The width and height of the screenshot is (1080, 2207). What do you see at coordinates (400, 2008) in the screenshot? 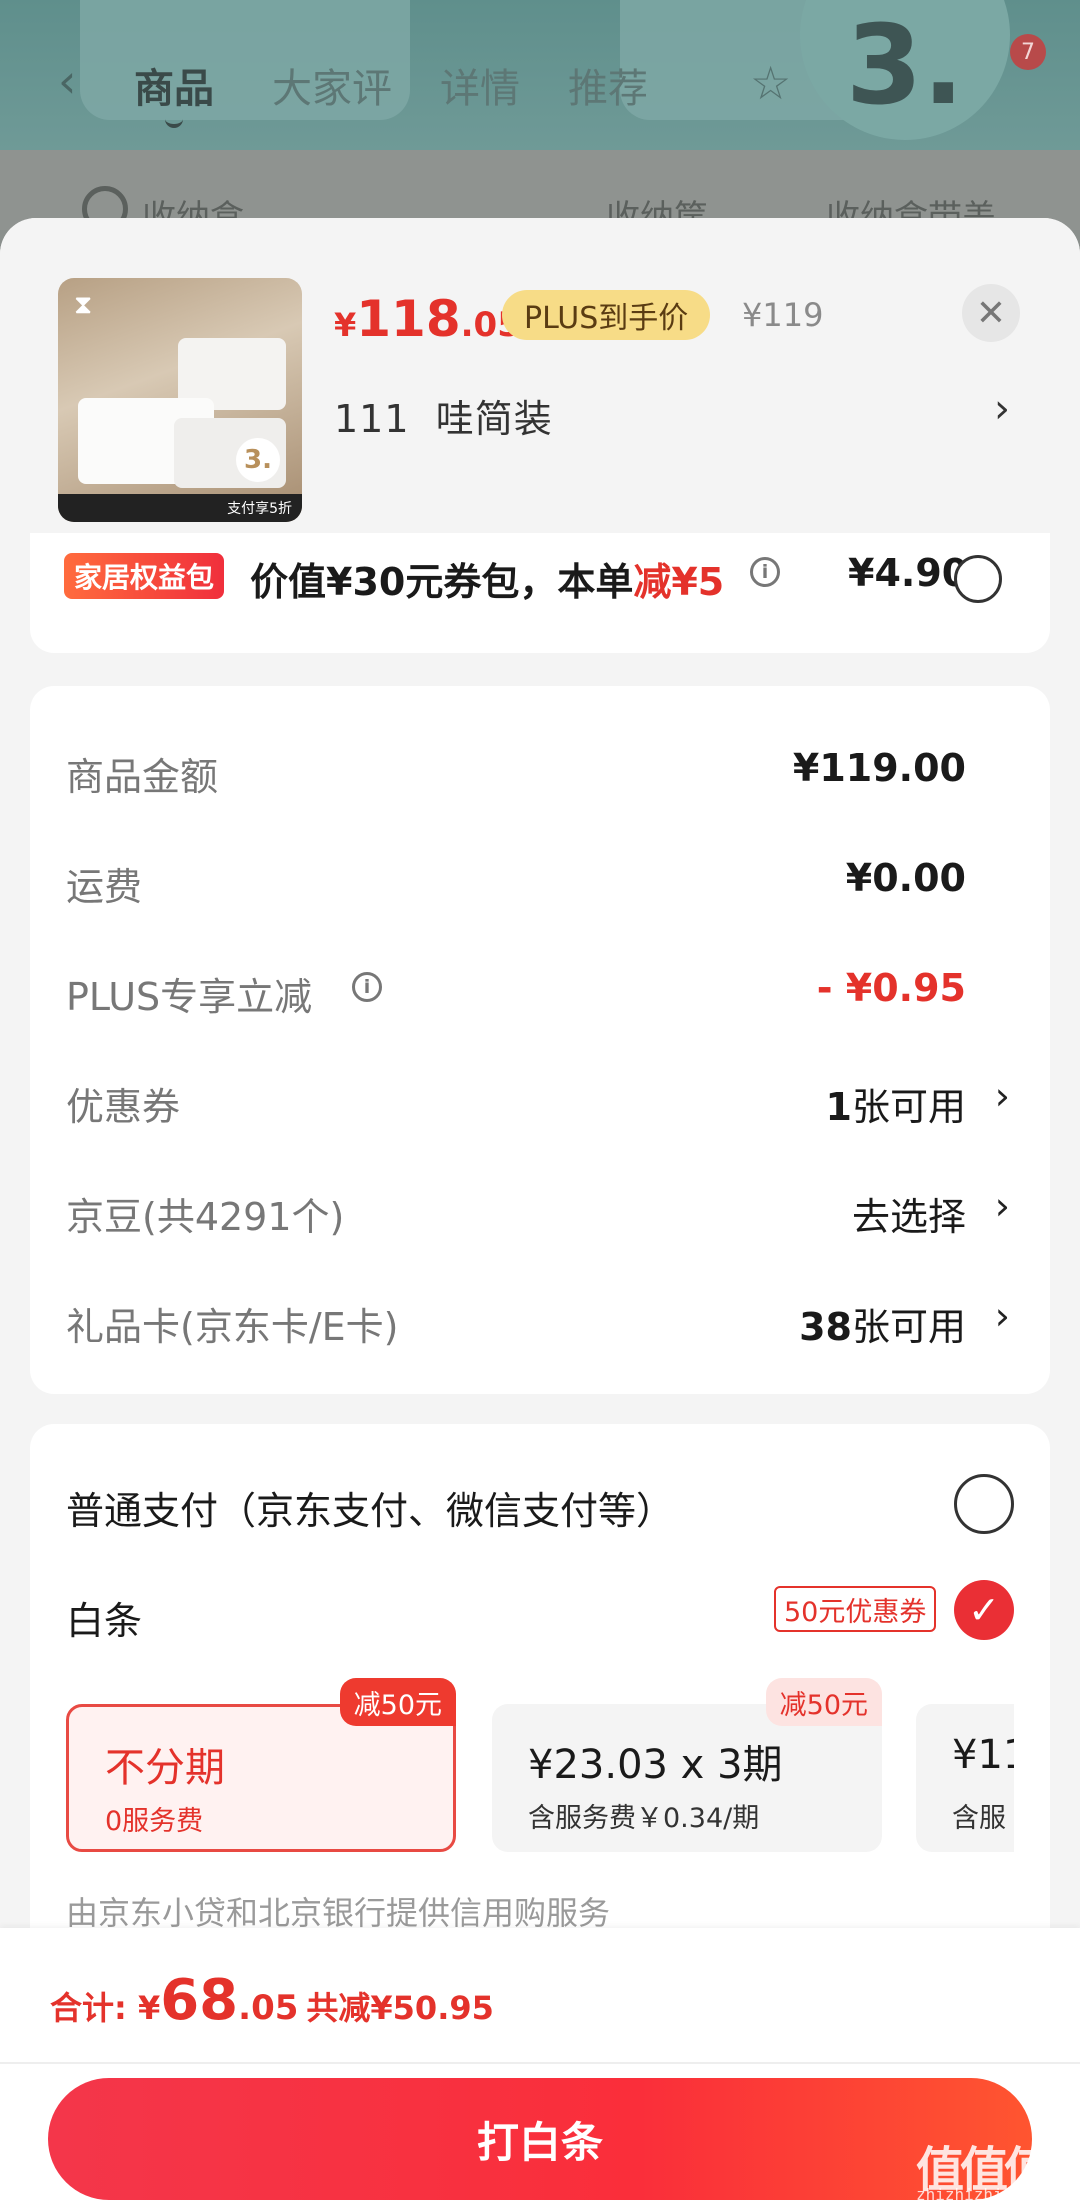
I see `total-saved: 共减¥50.95` at bounding box center [400, 2008].